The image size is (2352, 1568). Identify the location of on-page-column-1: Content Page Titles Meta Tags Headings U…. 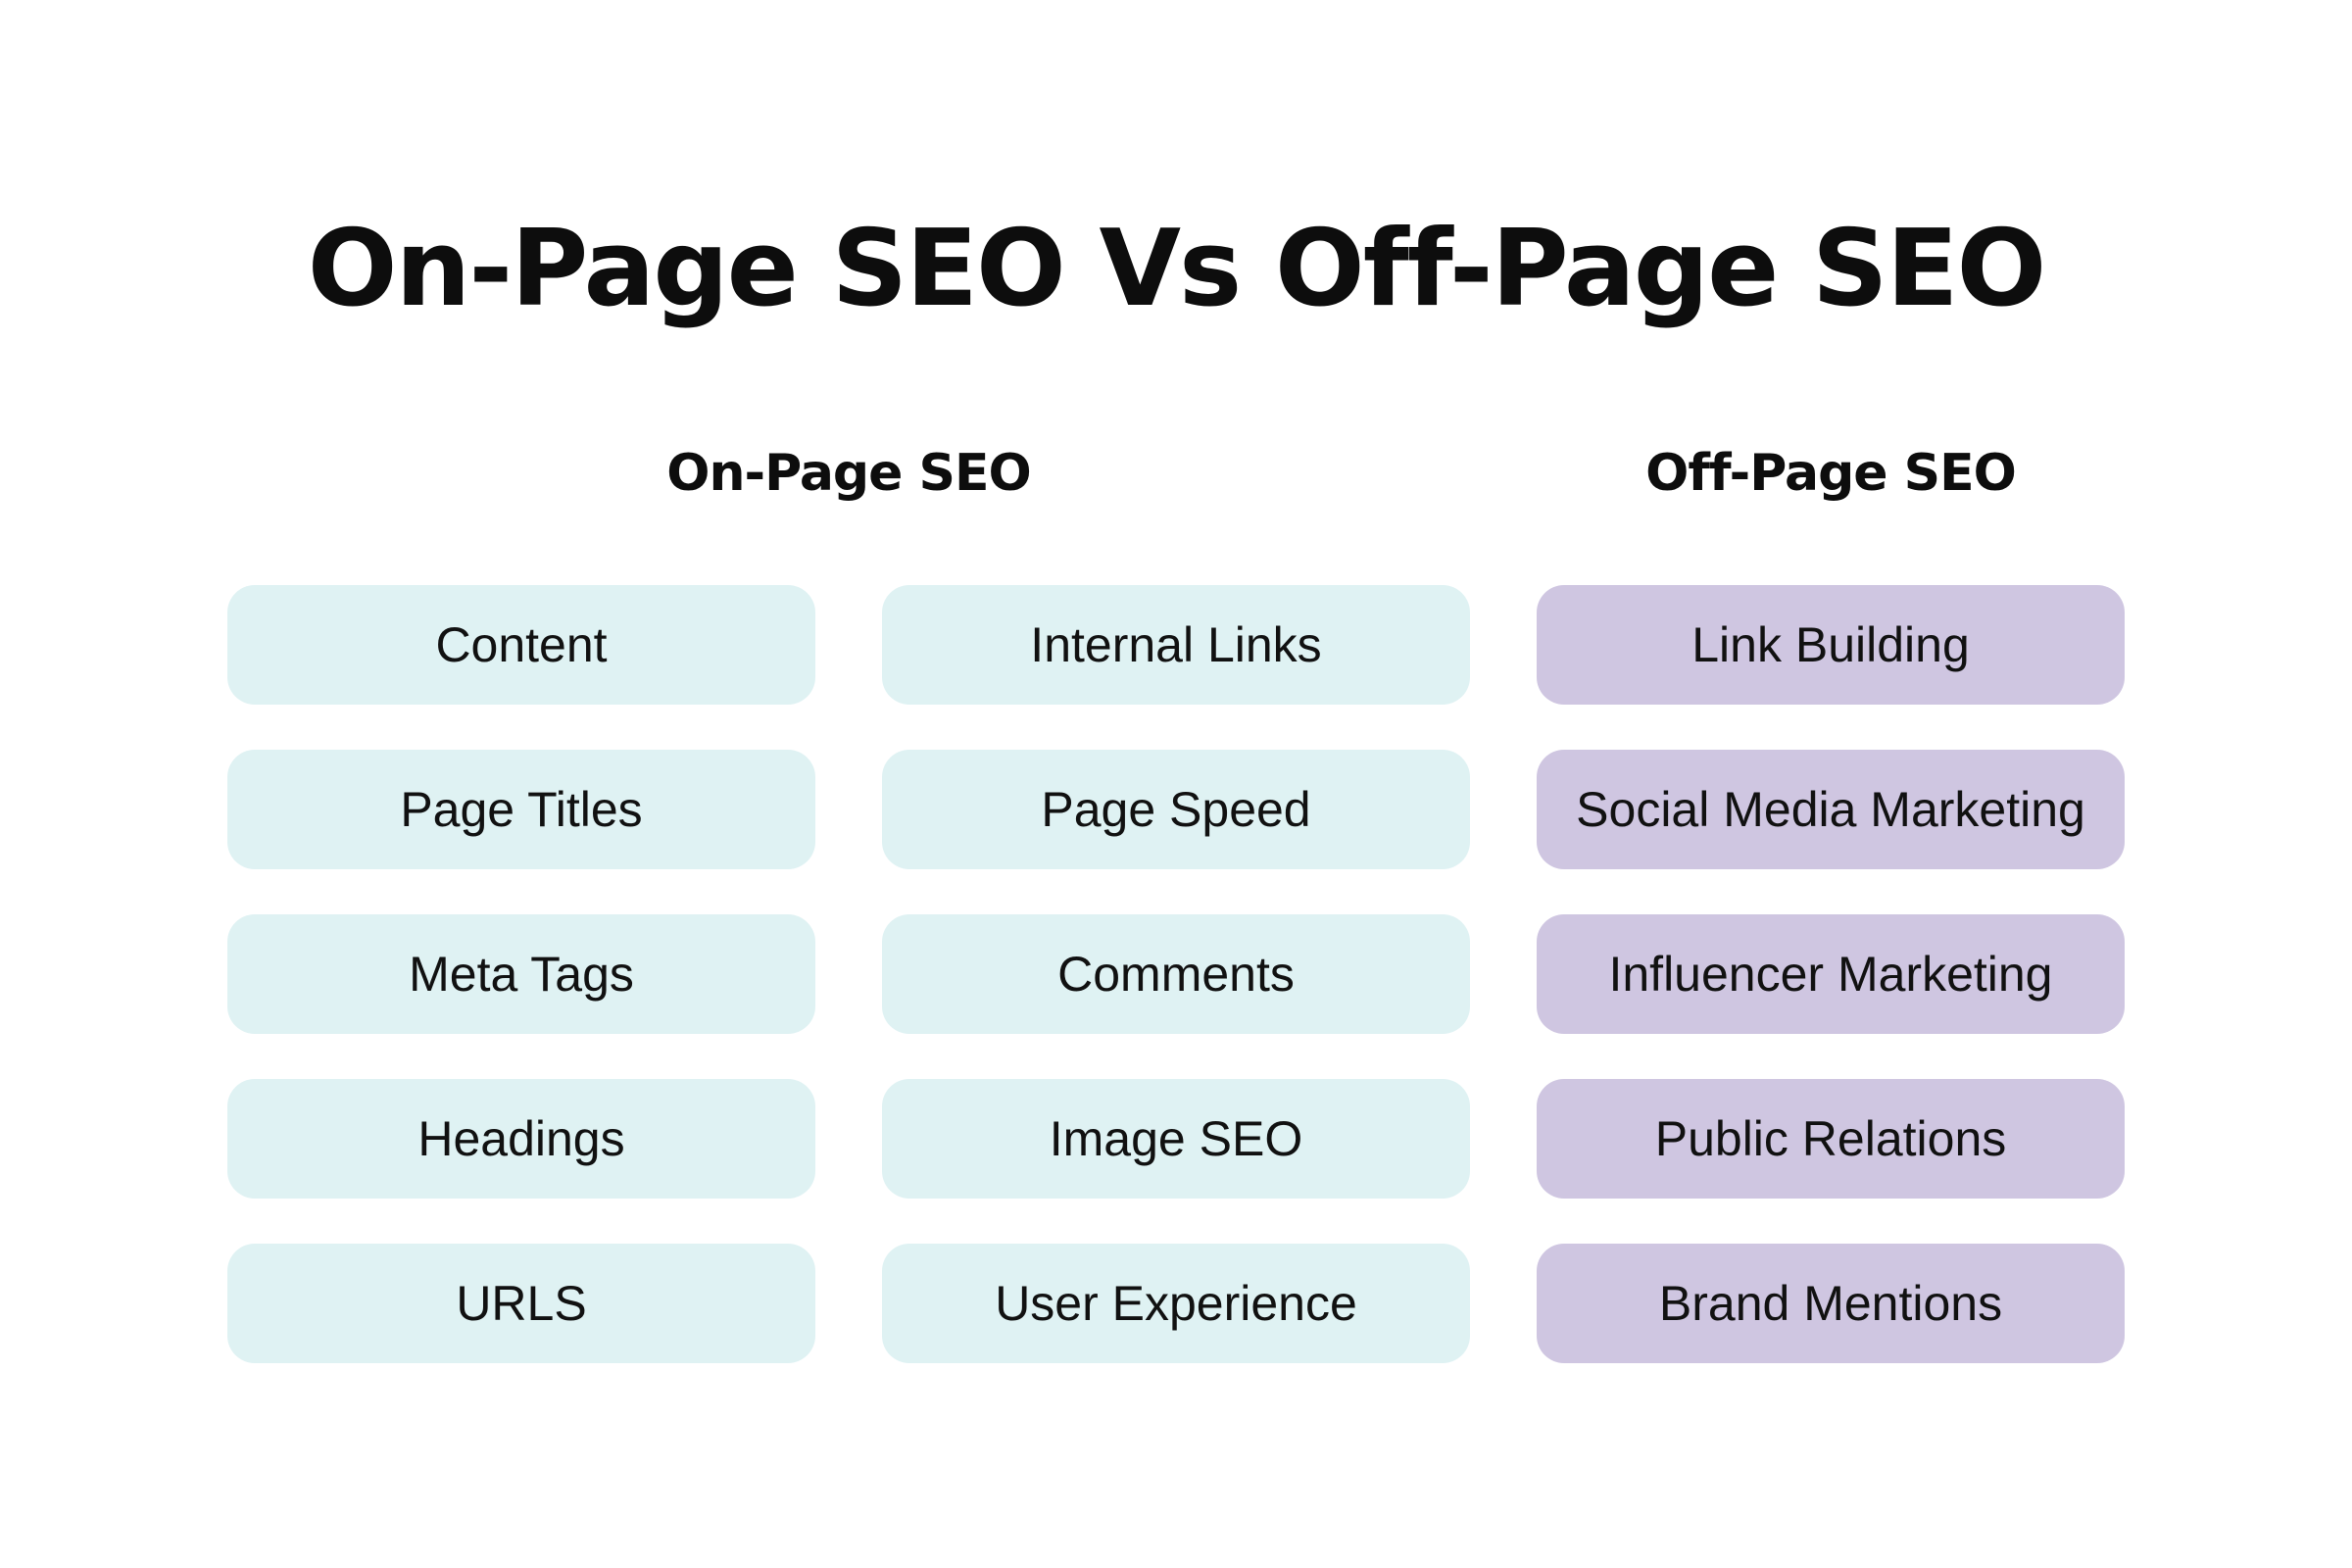
(521, 996).